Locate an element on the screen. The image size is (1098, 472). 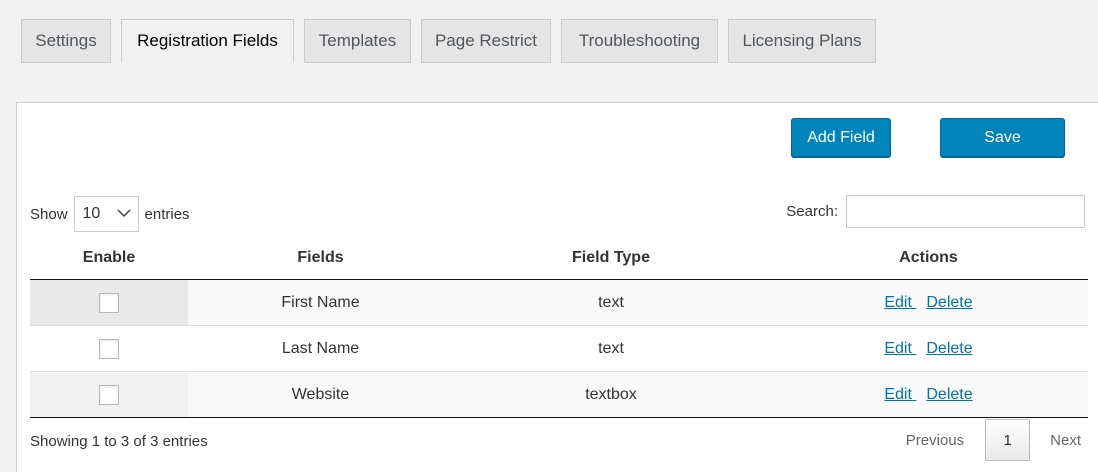
page-length-control: Show 10 entries is located at coordinates (110, 214).